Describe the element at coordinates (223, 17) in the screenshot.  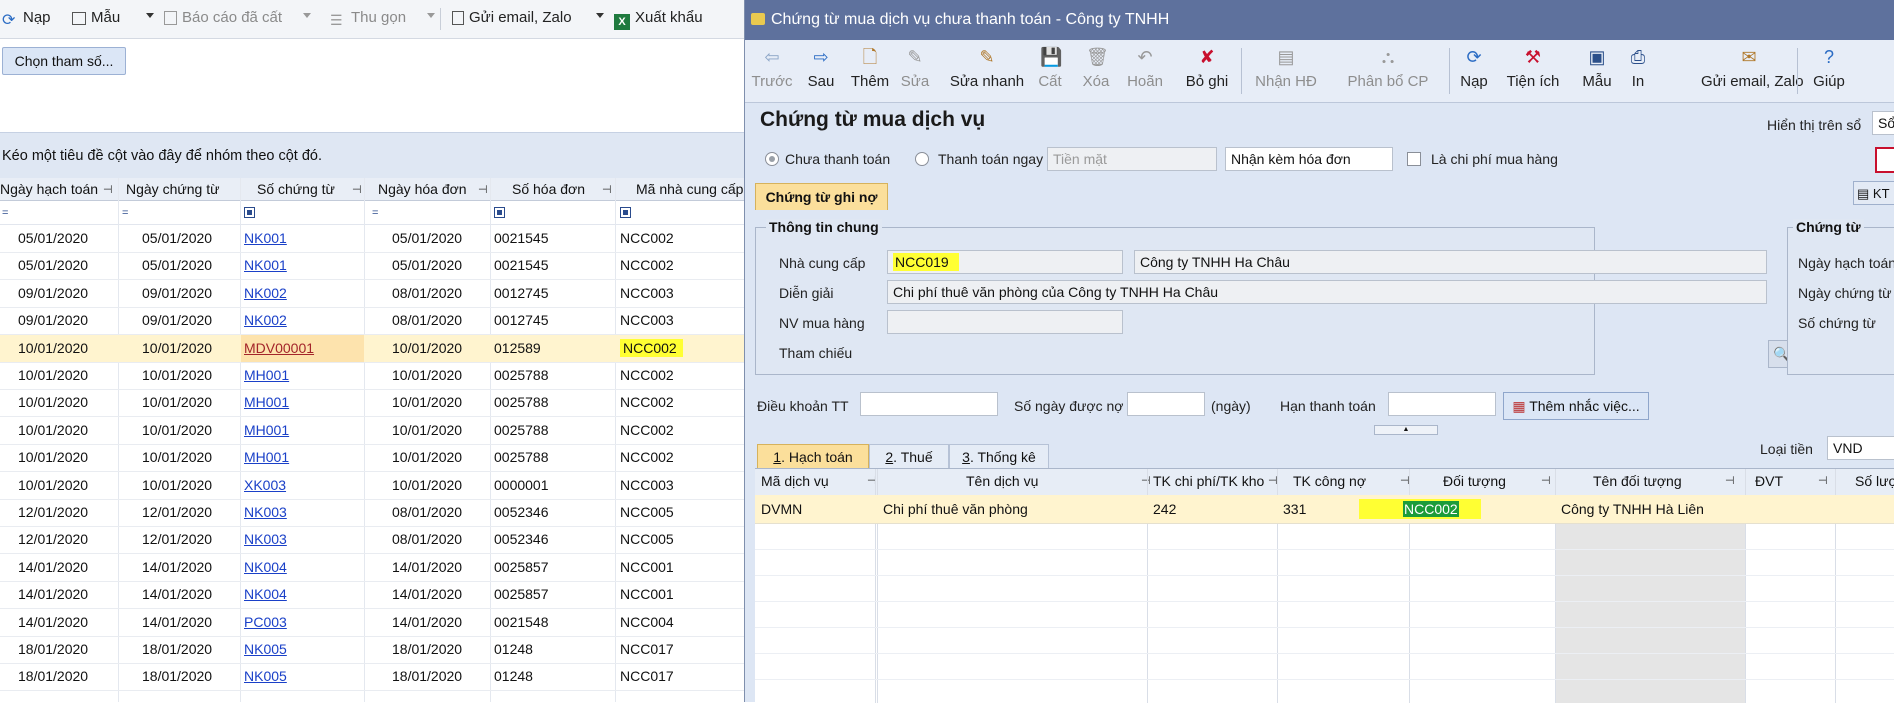
I see `saved-report-button: Báo cáo đã cất` at that location.